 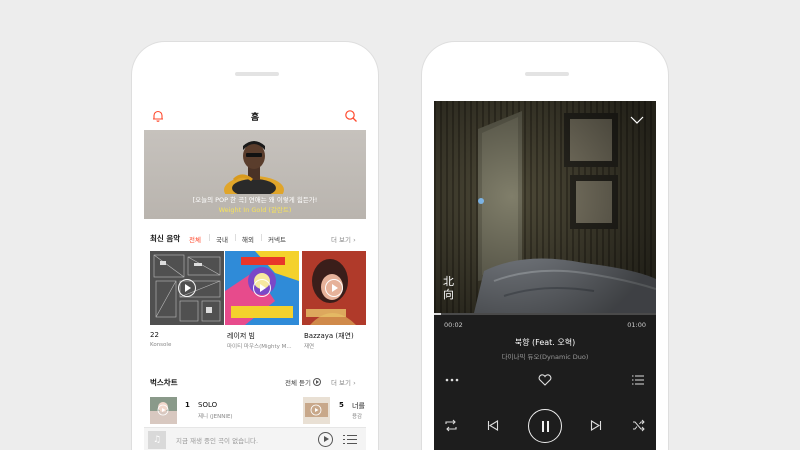 What do you see at coordinates (255, 200) in the screenshot?
I see `banner-headline: [오늘의 POP 한 곡] 연애는 왜 이렇게 힘든가!` at bounding box center [255, 200].